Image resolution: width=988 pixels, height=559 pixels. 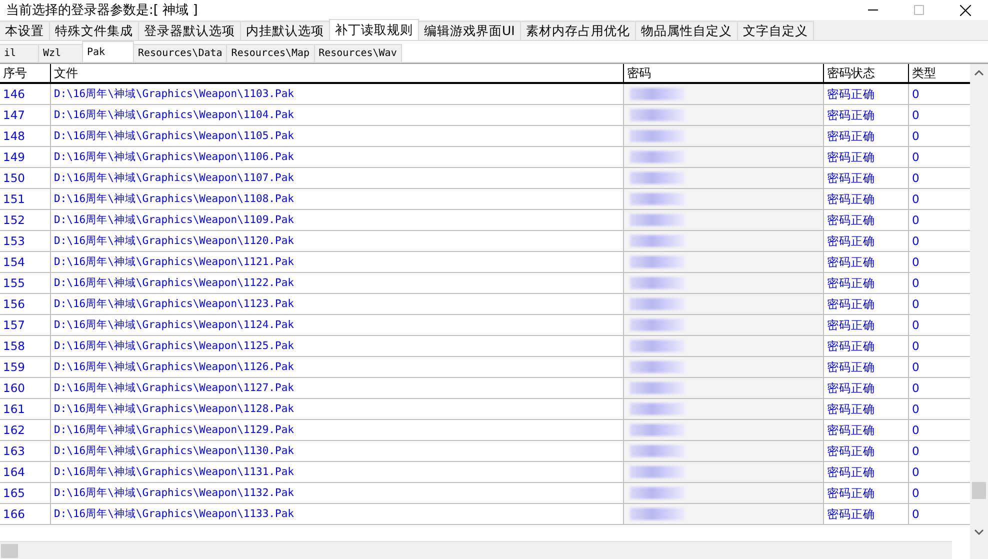 I want to click on tab: il, so click(x=19, y=53).